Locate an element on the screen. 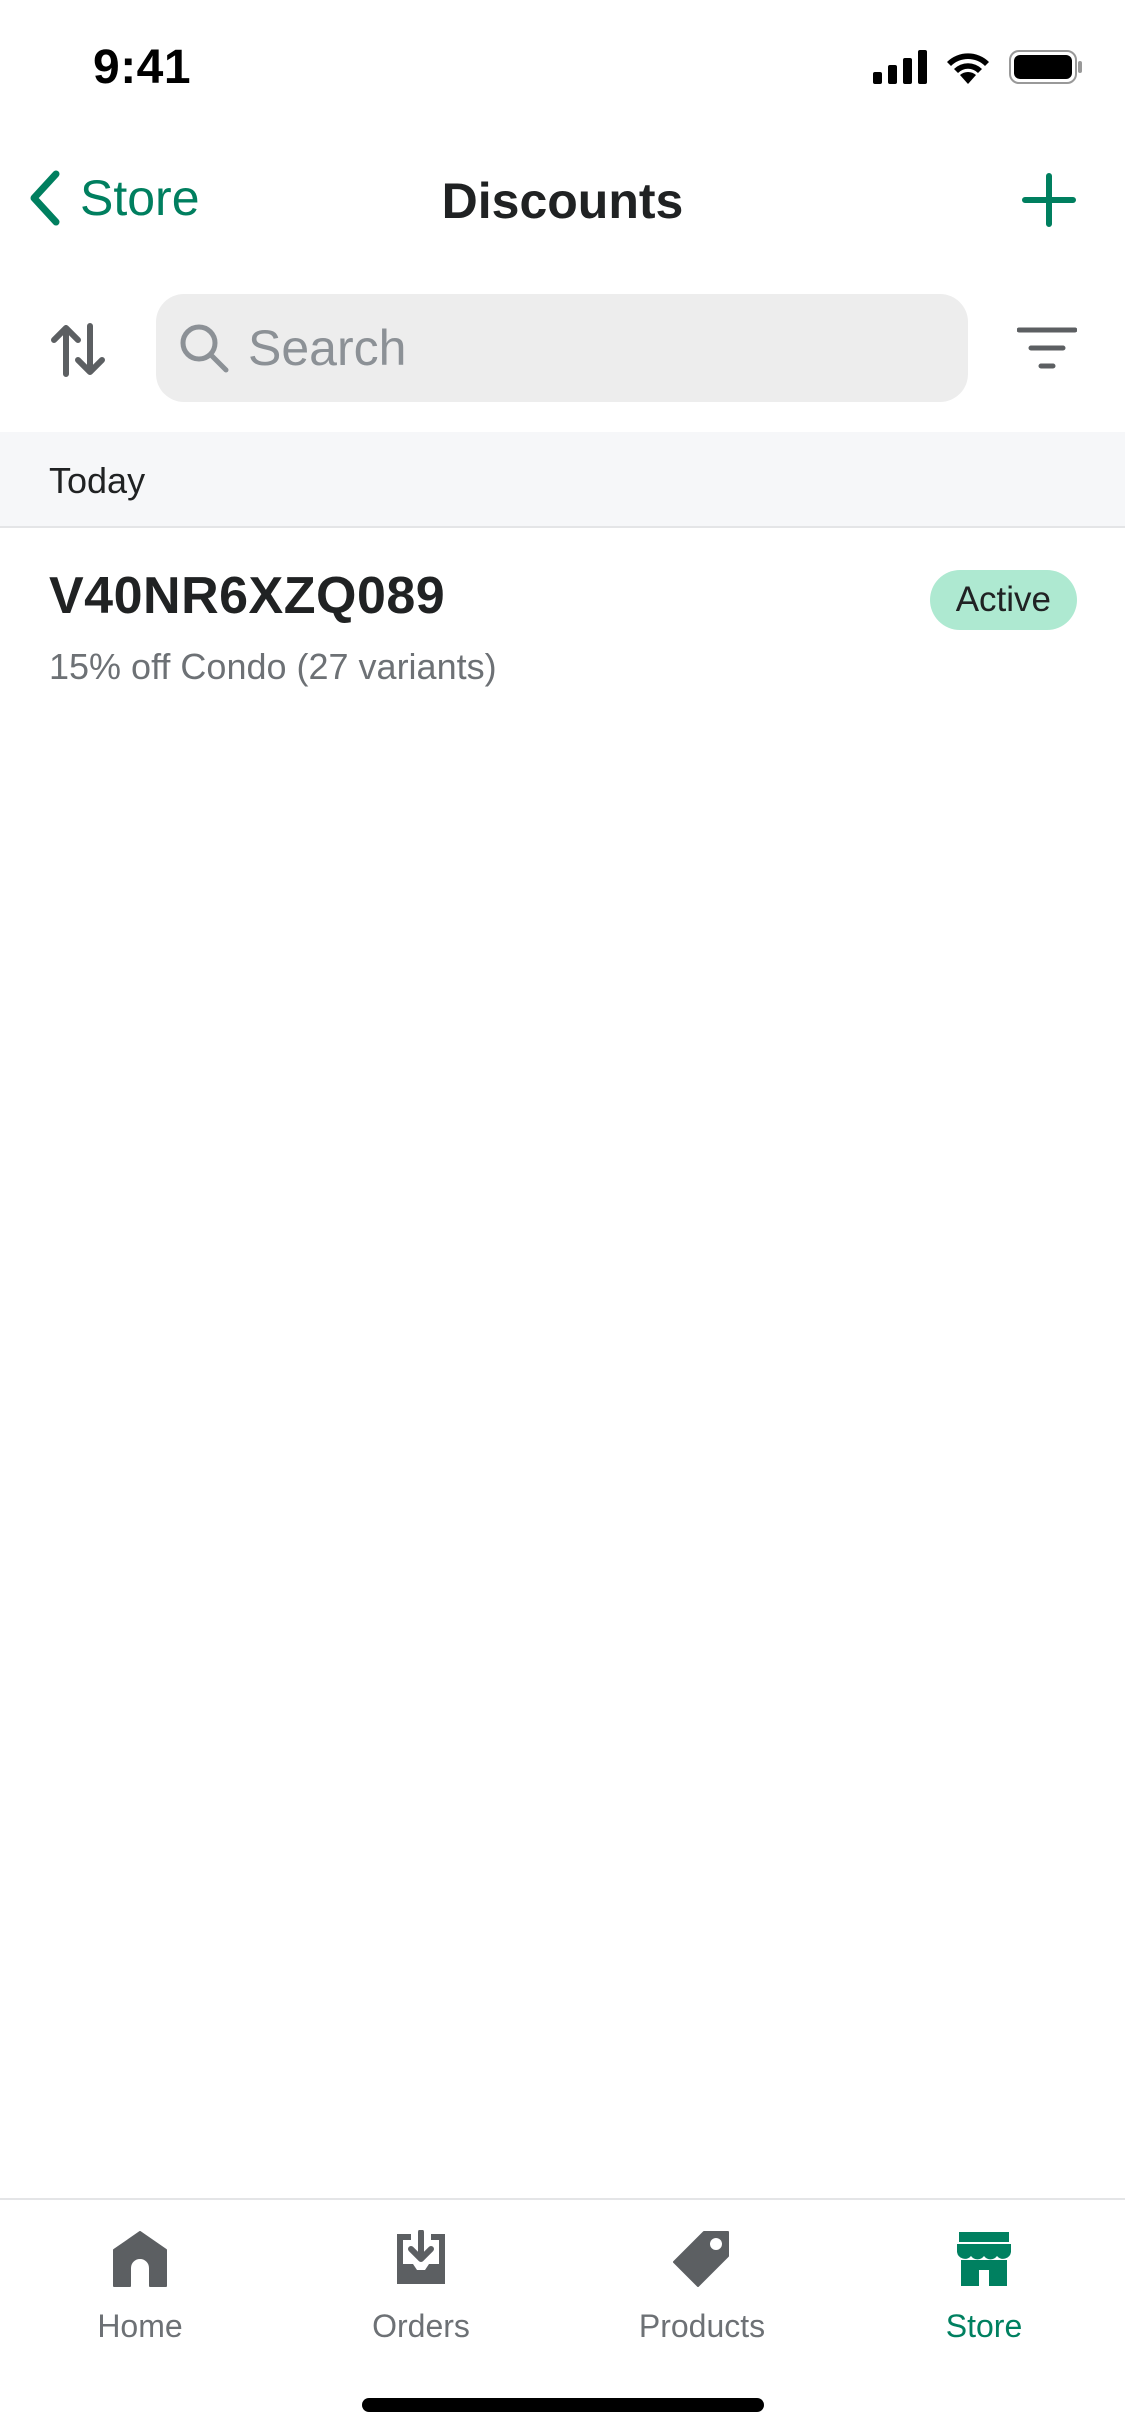 Image resolution: width=1125 pixels, height=2436 pixels. nav-bar: Store Discounts is located at coordinates (562, 198).